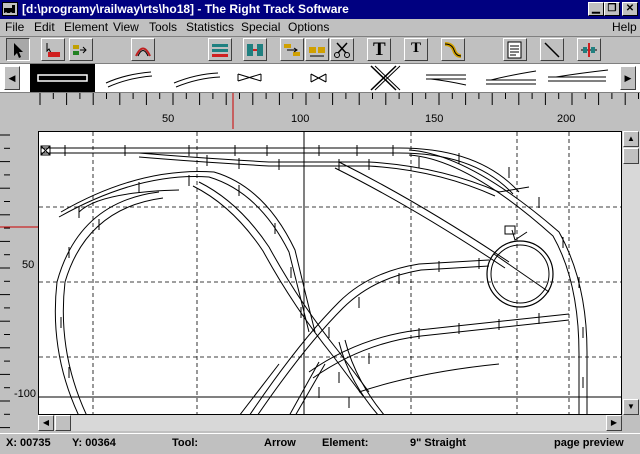  What do you see at coordinates (630, 9) in the screenshot?
I see `close-button: ✕` at bounding box center [630, 9].